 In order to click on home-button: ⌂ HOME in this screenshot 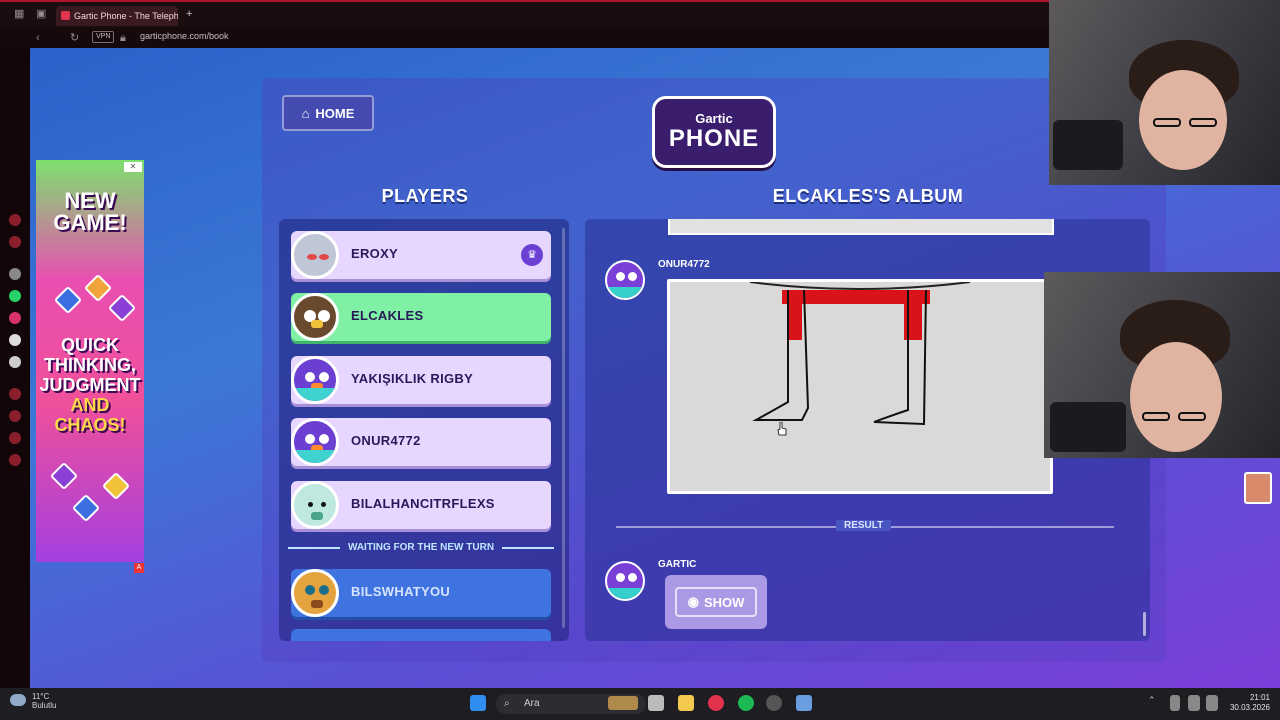, I will do `click(328, 113)`.